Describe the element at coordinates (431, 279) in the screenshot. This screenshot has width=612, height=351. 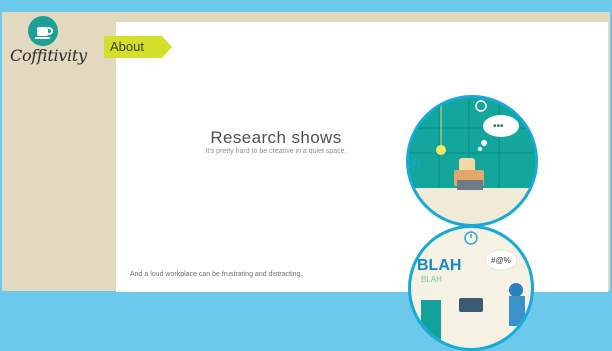
I see `blah-small-label: BLAH` at that location.